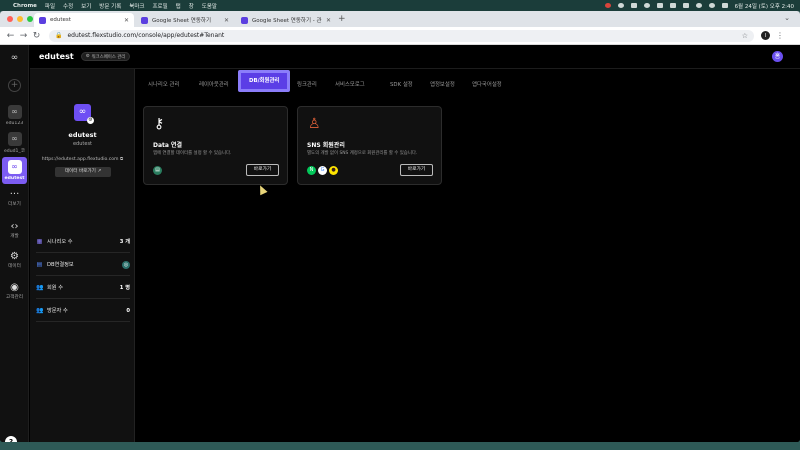  What do you see at coordinates (128, 310) in the screenshot?
I see `stat-value: 0` at bounding box center [128, 310].